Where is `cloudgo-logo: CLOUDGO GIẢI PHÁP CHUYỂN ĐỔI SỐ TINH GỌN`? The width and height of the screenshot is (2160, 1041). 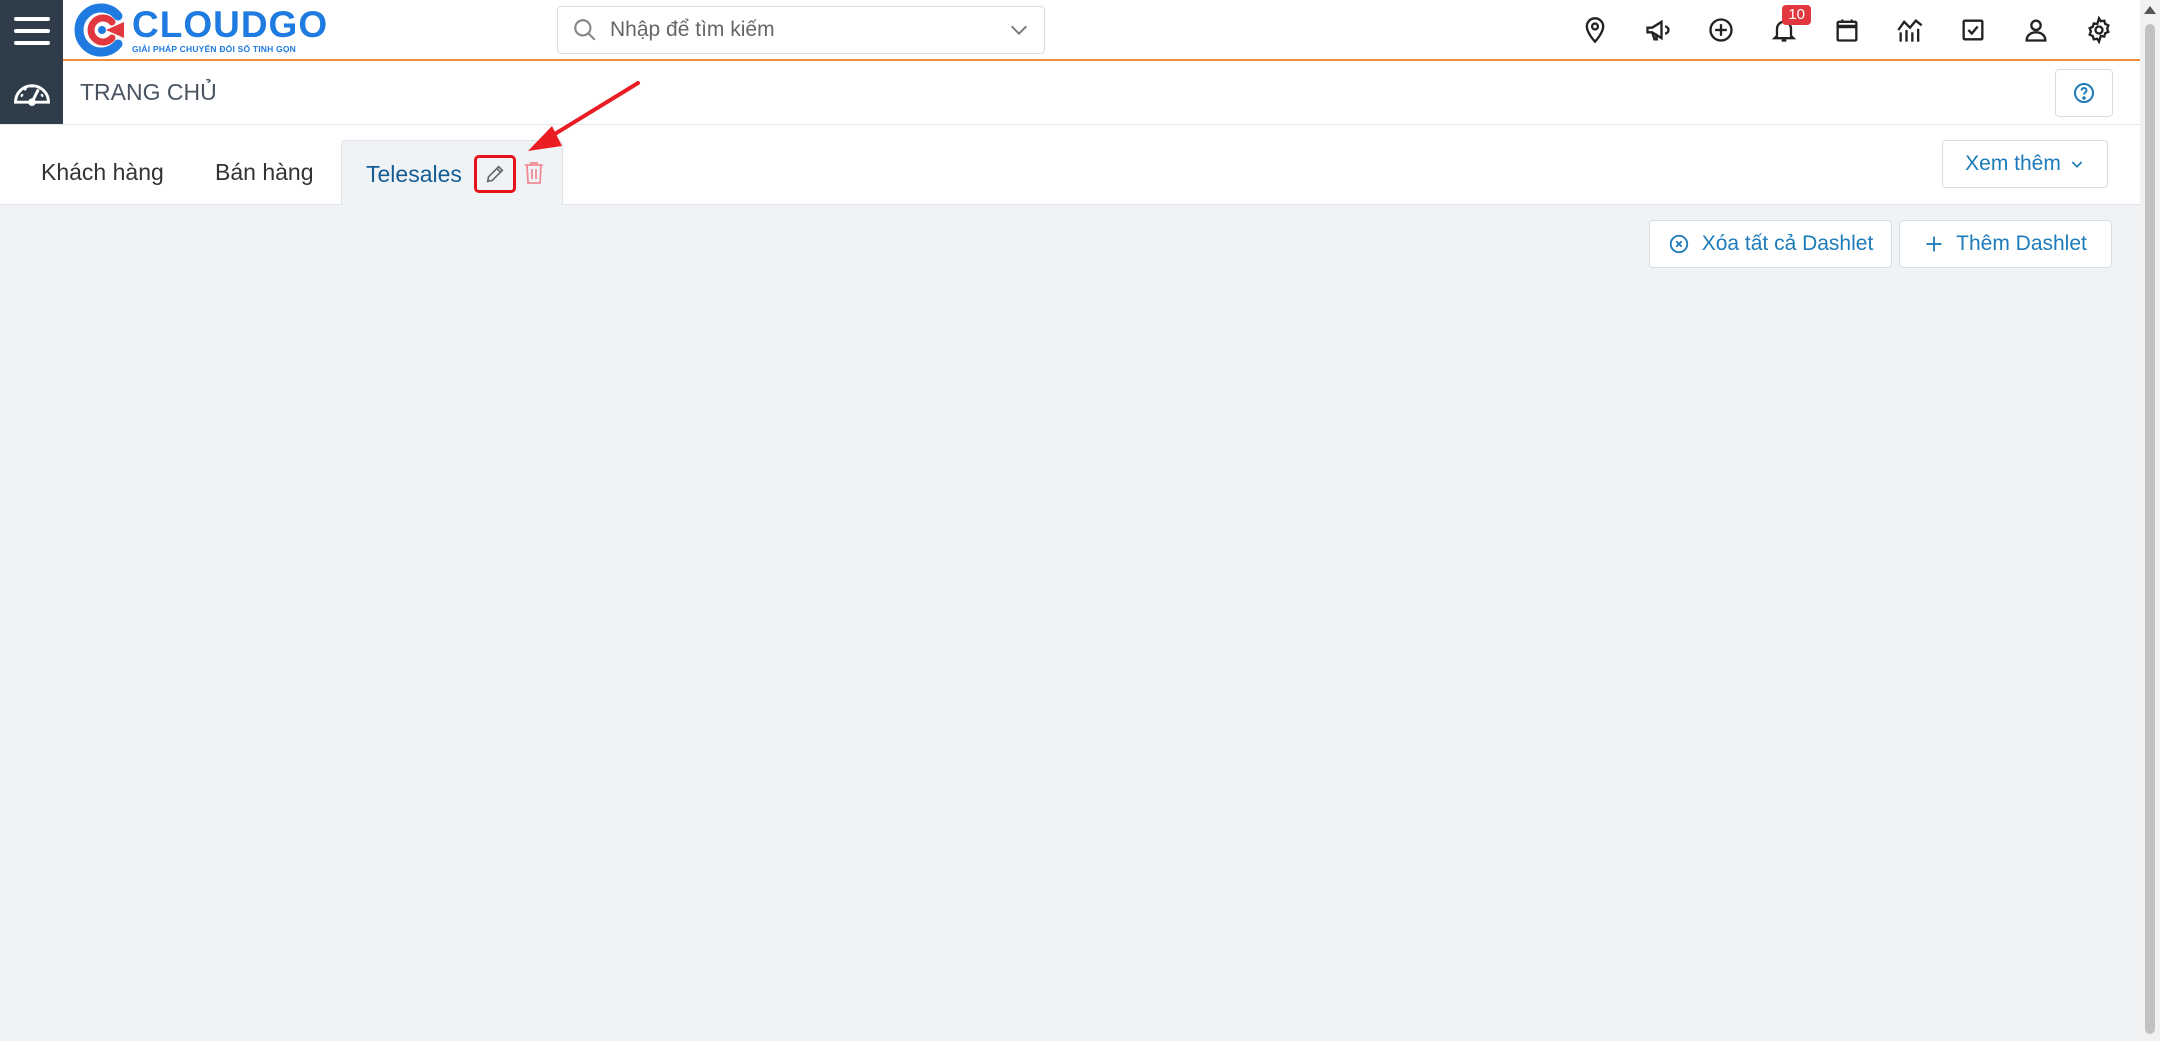 cloudgo-logo: CLOUDGO GIẢI PHÁP CHUYỂN ĐỔI SỐ TINH GỌN is located at coordinates (200, 30).